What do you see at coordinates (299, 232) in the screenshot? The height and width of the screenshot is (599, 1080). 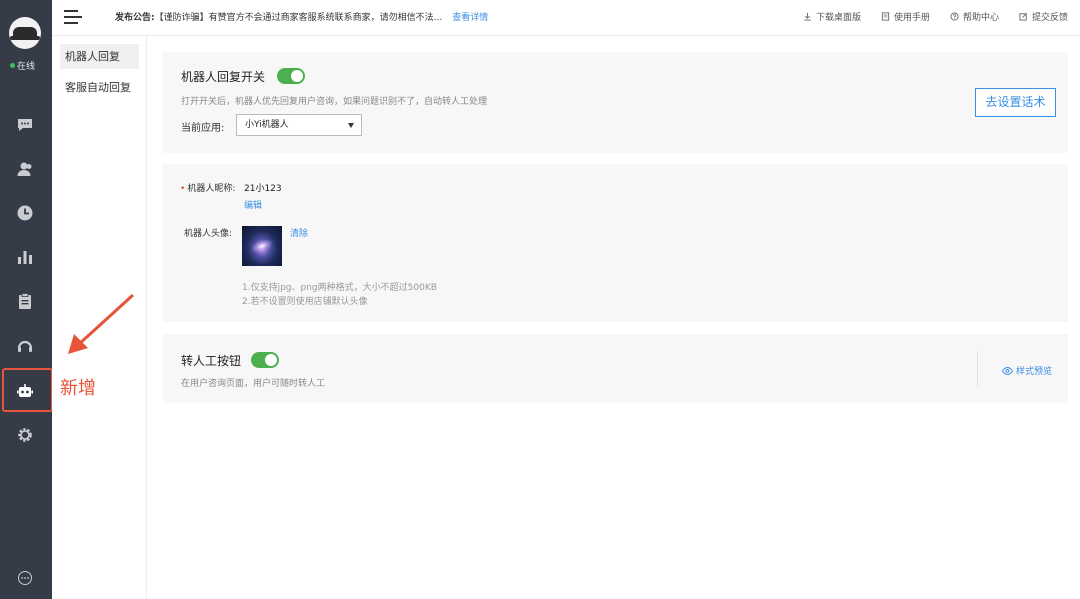 I see `clear-avatar-link: 清除` at bounding box center [299, 232].